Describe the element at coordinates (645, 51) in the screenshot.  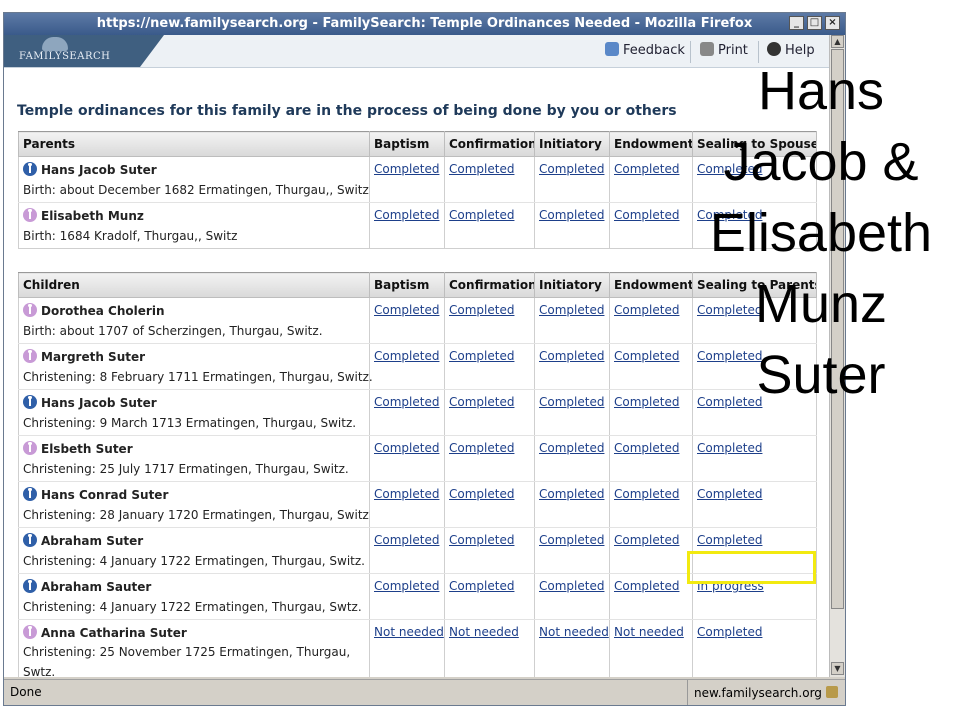
I see `feedback-link: Feedback` at that location.